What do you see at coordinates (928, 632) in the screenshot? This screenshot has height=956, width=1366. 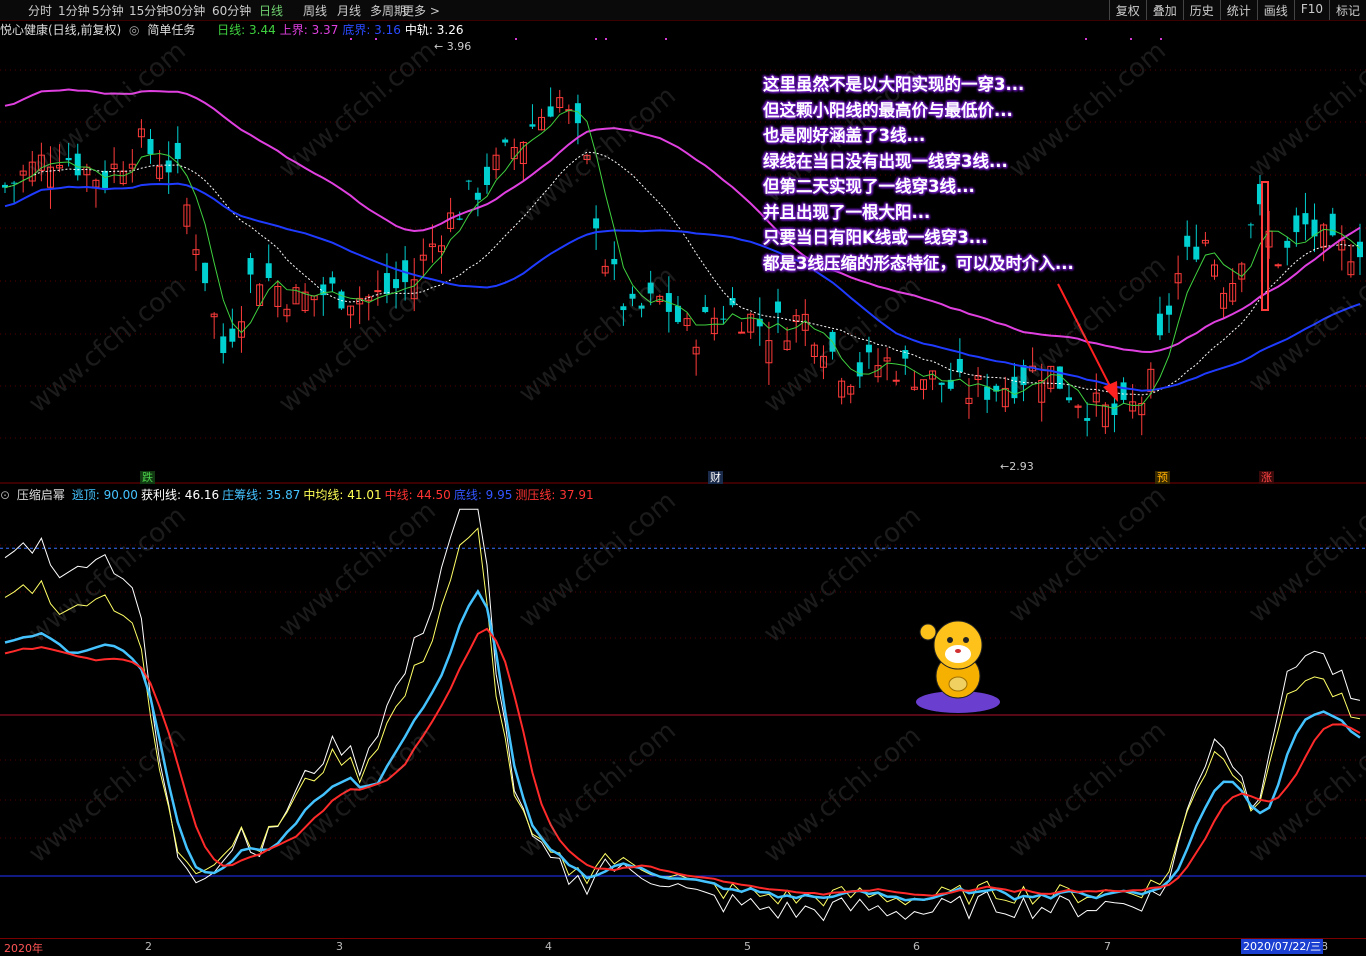 I see `tiger-paw` at bounding box center [928, 632].